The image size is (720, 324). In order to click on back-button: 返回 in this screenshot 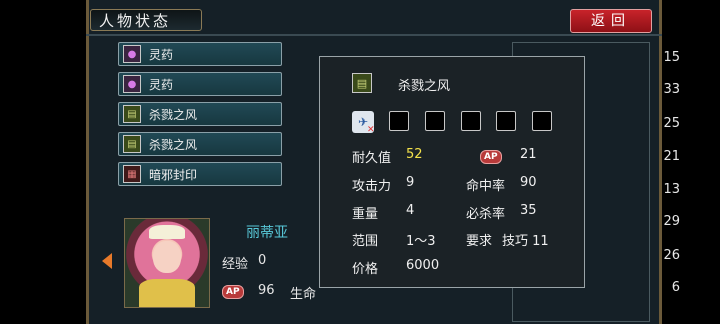, I will do `click(611, 21)`.